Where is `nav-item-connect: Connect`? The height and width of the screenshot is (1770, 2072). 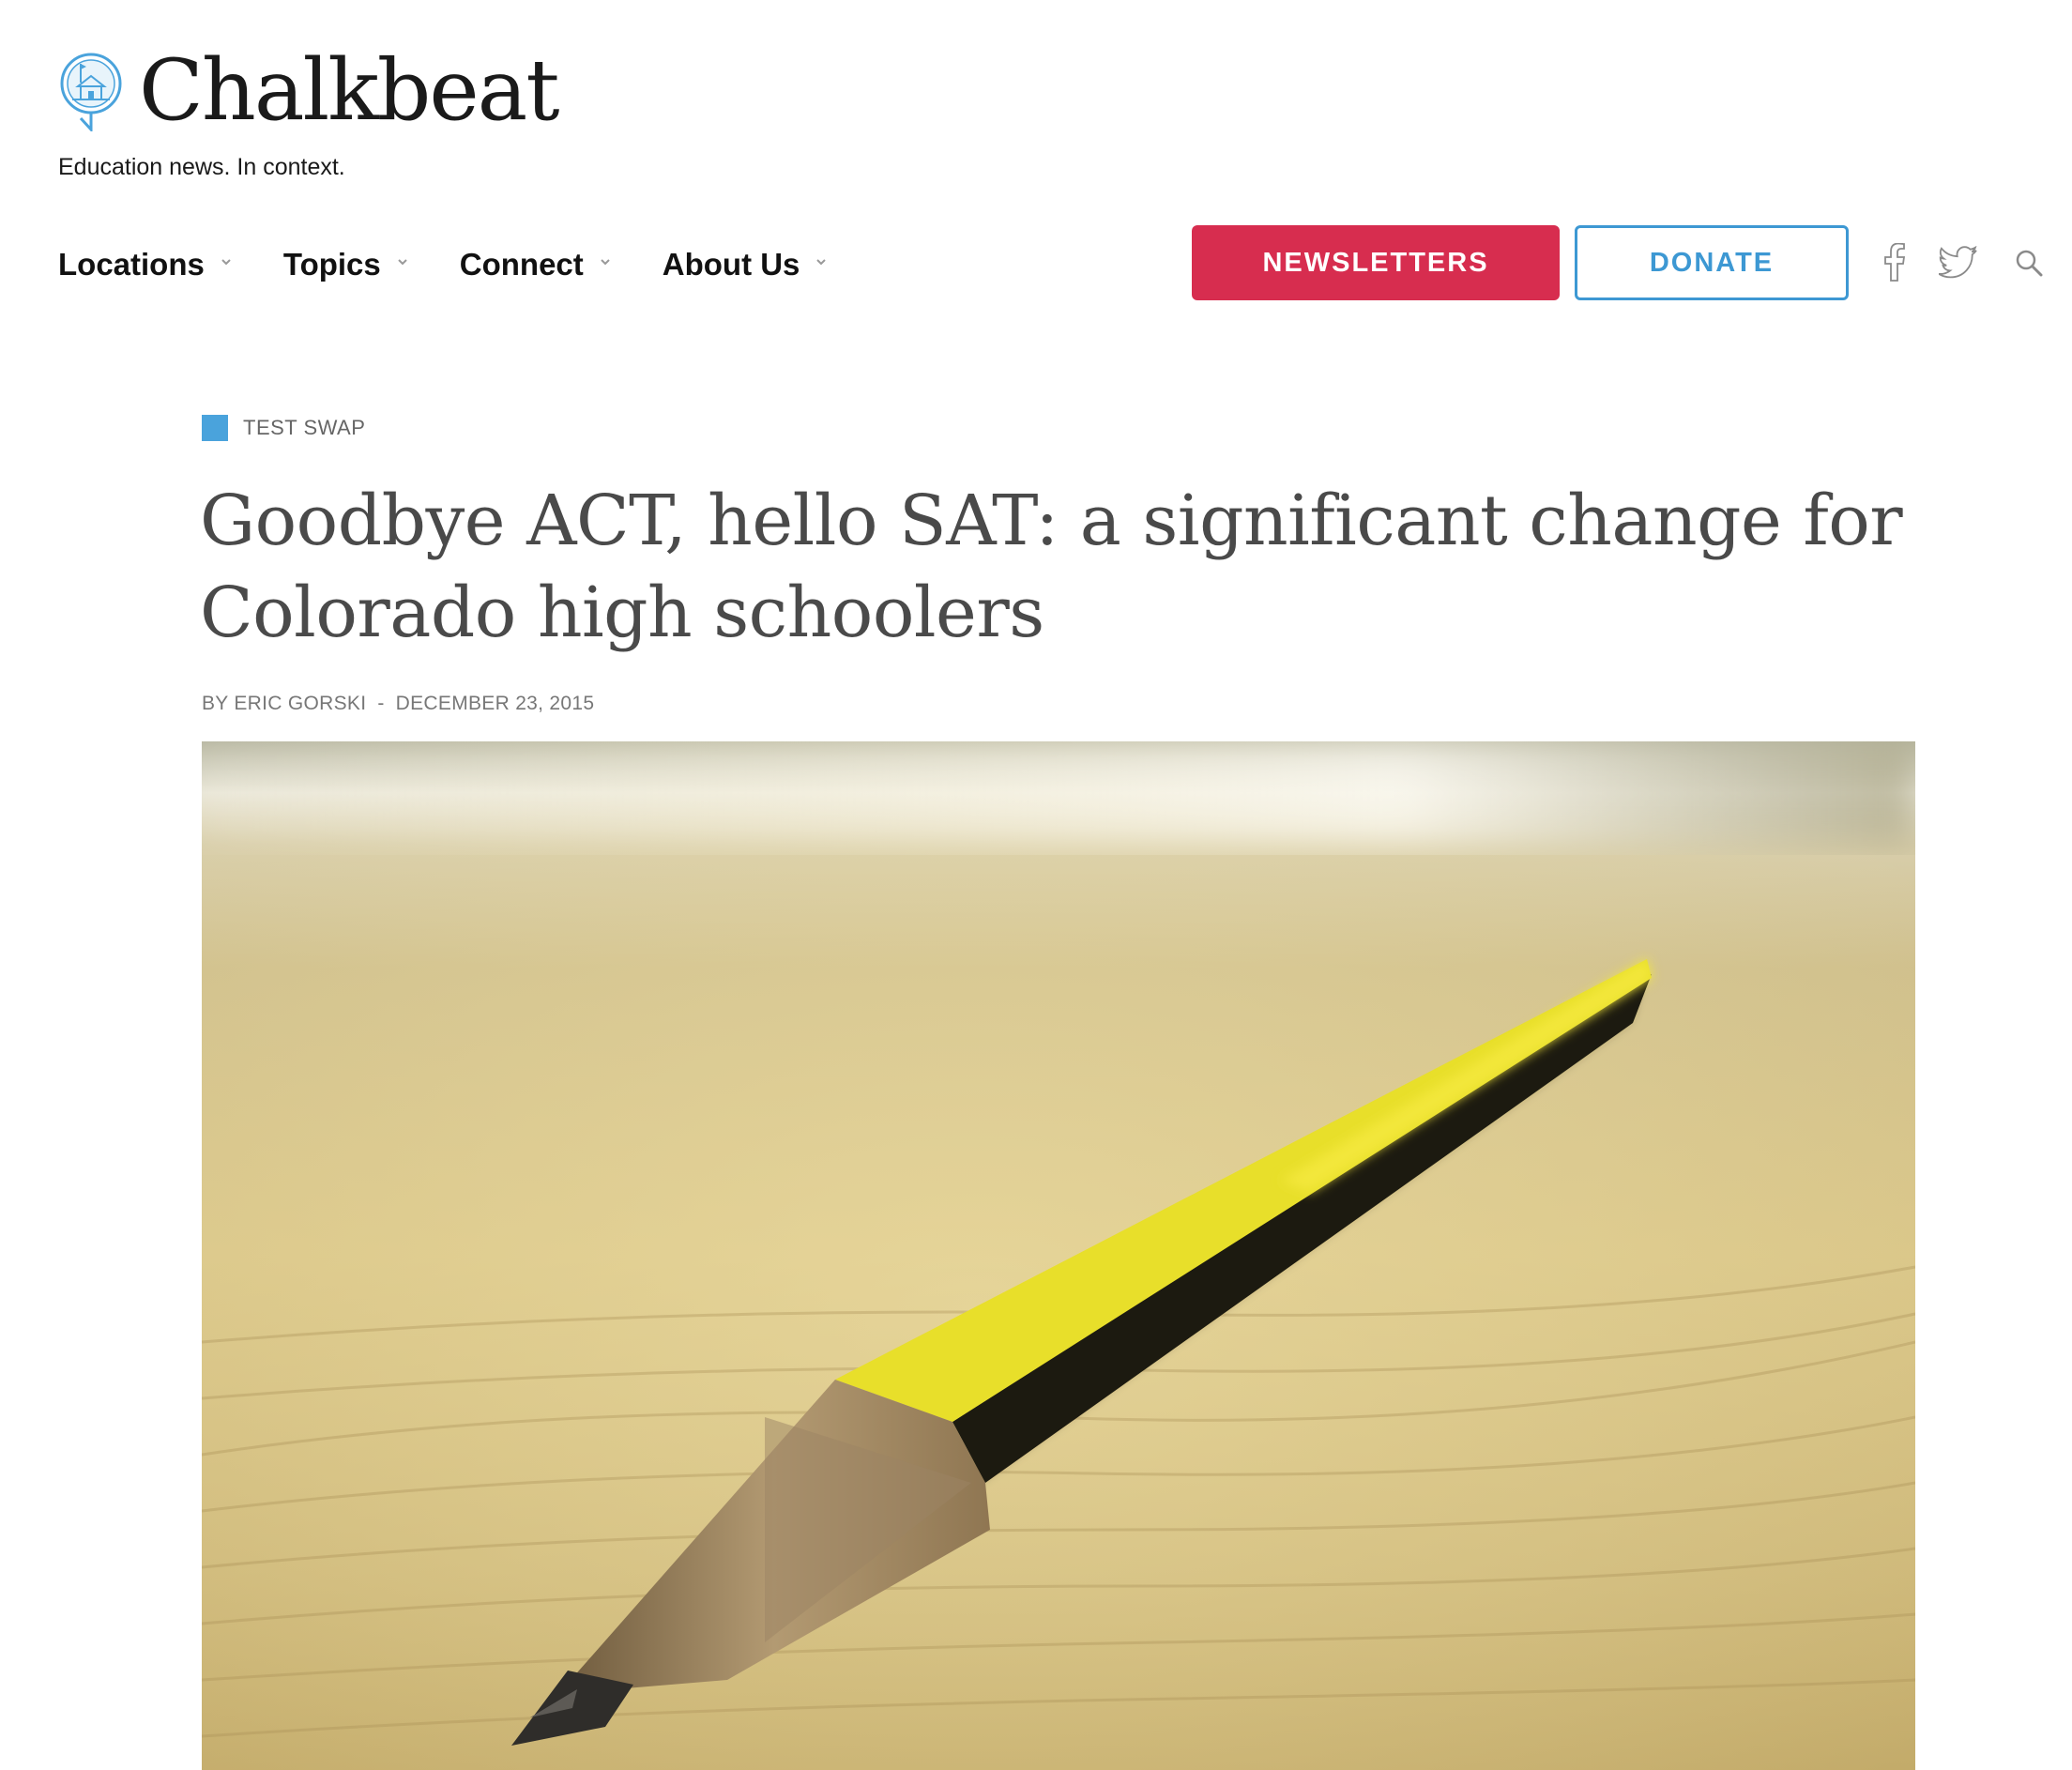
nav-item-connect: Connect is located at coordinates (536, 264).